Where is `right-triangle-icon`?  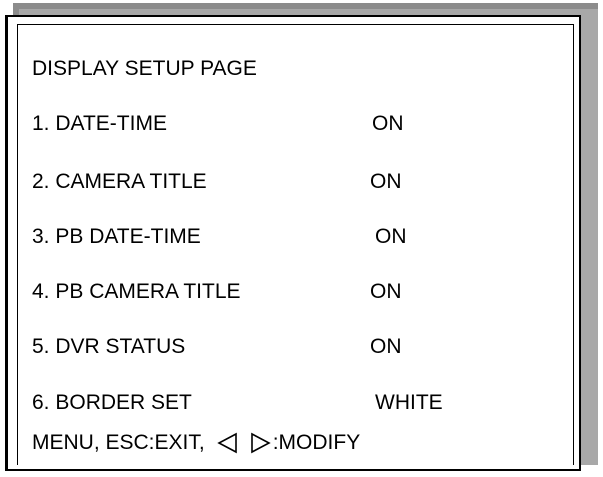 right-triangle-icon is located at coordinates (260, 443).